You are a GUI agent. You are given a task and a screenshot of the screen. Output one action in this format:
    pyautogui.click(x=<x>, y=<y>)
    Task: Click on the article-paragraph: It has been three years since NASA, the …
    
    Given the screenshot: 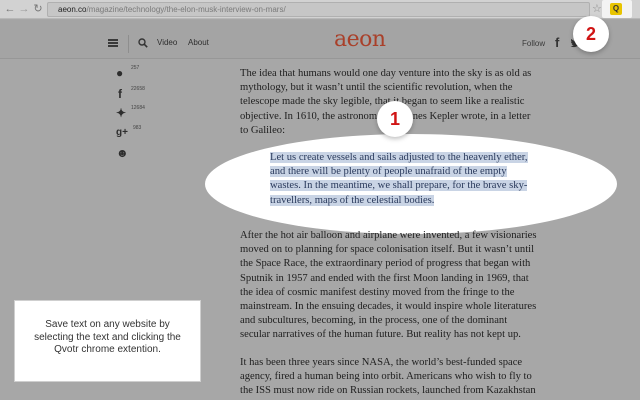 What is the action you would take?
    pyautogui.click(x=420, y=377)
    